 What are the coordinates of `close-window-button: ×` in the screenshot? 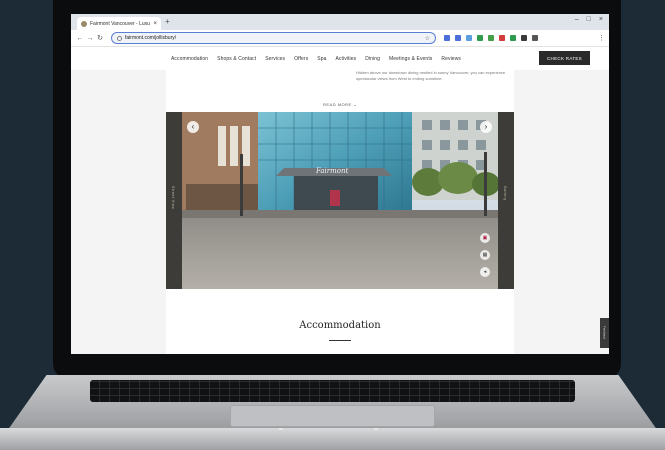 It's located at (601, 19).